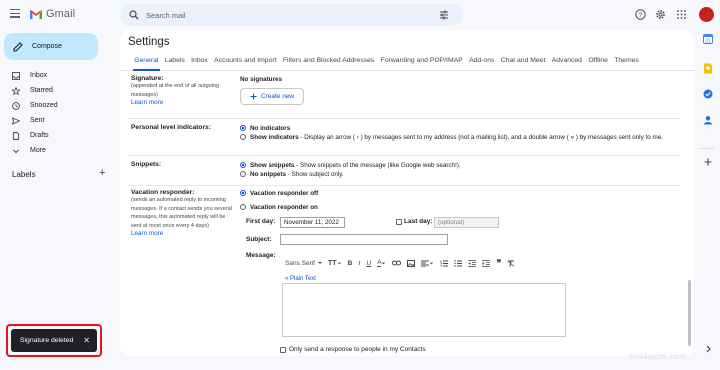 Image resolution: width=720 pixels, height=370 pixels. I want to click on vacation-learn-more-link: Learn more, so click(183, 233).